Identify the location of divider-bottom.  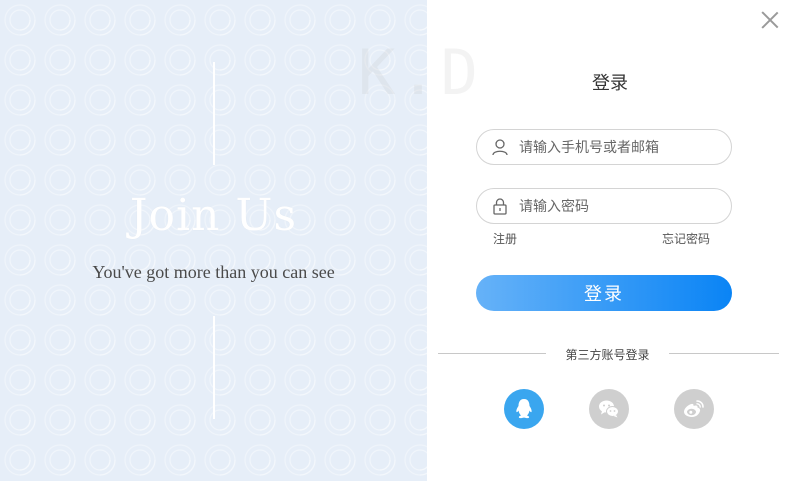
(214, 367).